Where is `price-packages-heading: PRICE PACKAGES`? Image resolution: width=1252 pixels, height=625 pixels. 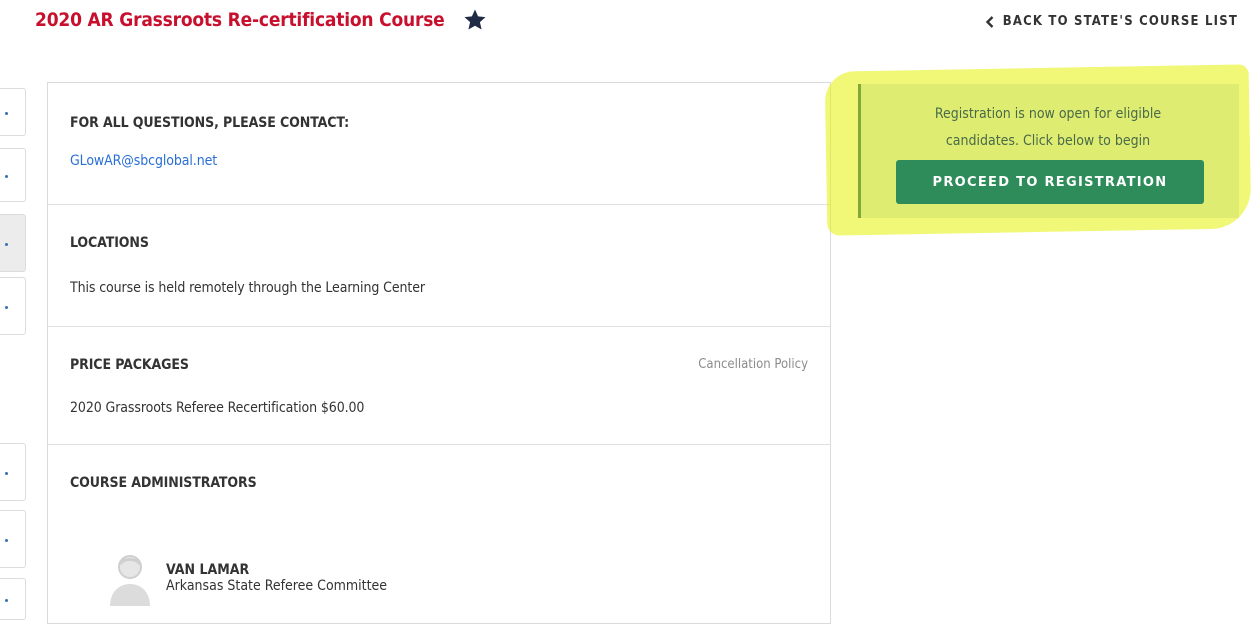 price-packages-heading: PRICE PACKAGES is located at coordinates (129, 365).